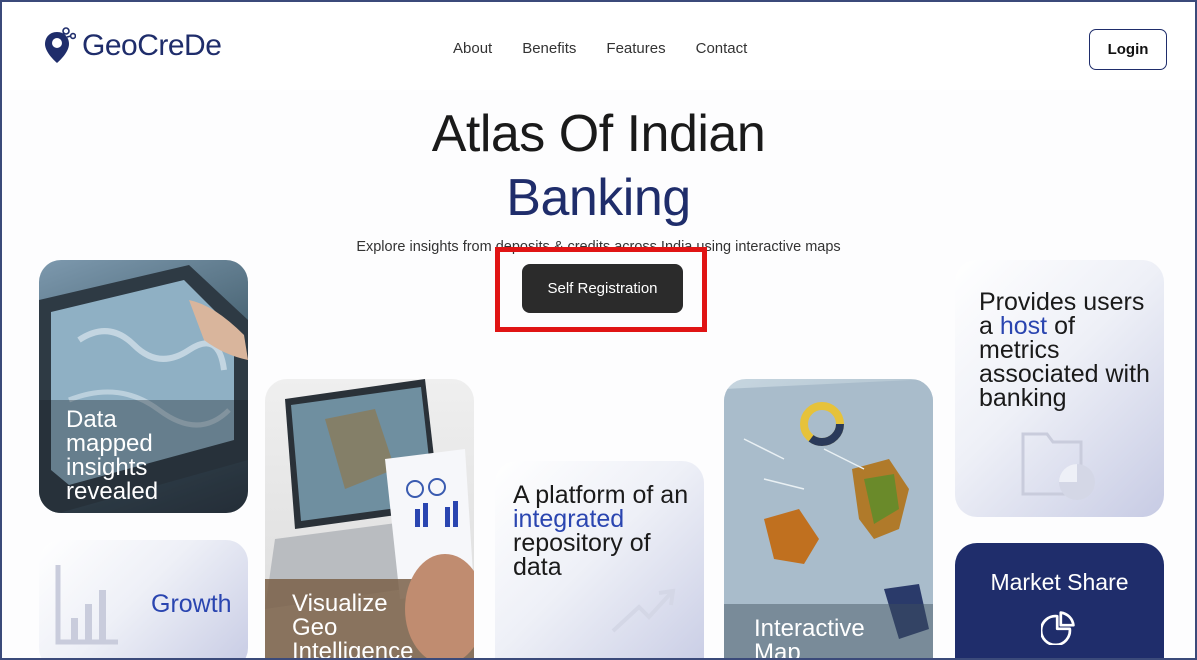 The width and height of the screenshot is (1197, 660). I want to click on hero-title-line1: Atlas Of Indian, so click(598, 134).